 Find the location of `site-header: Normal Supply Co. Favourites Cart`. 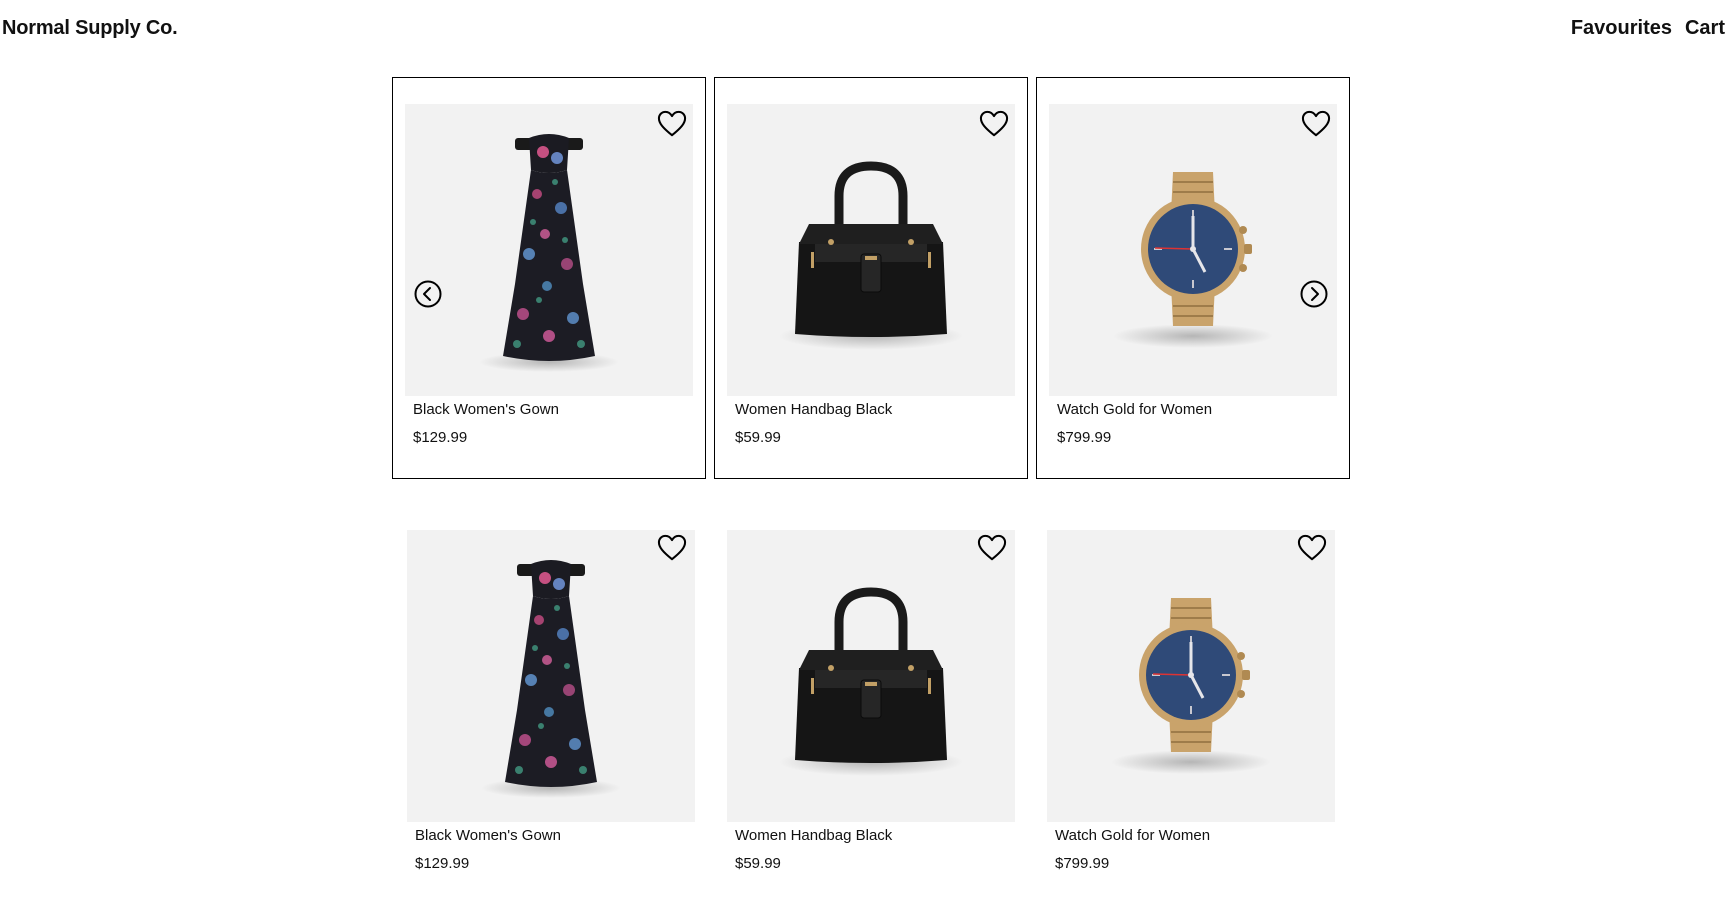

site-header: Normal Supply Co. Favourites Cart is located at coordinates (863, 30).